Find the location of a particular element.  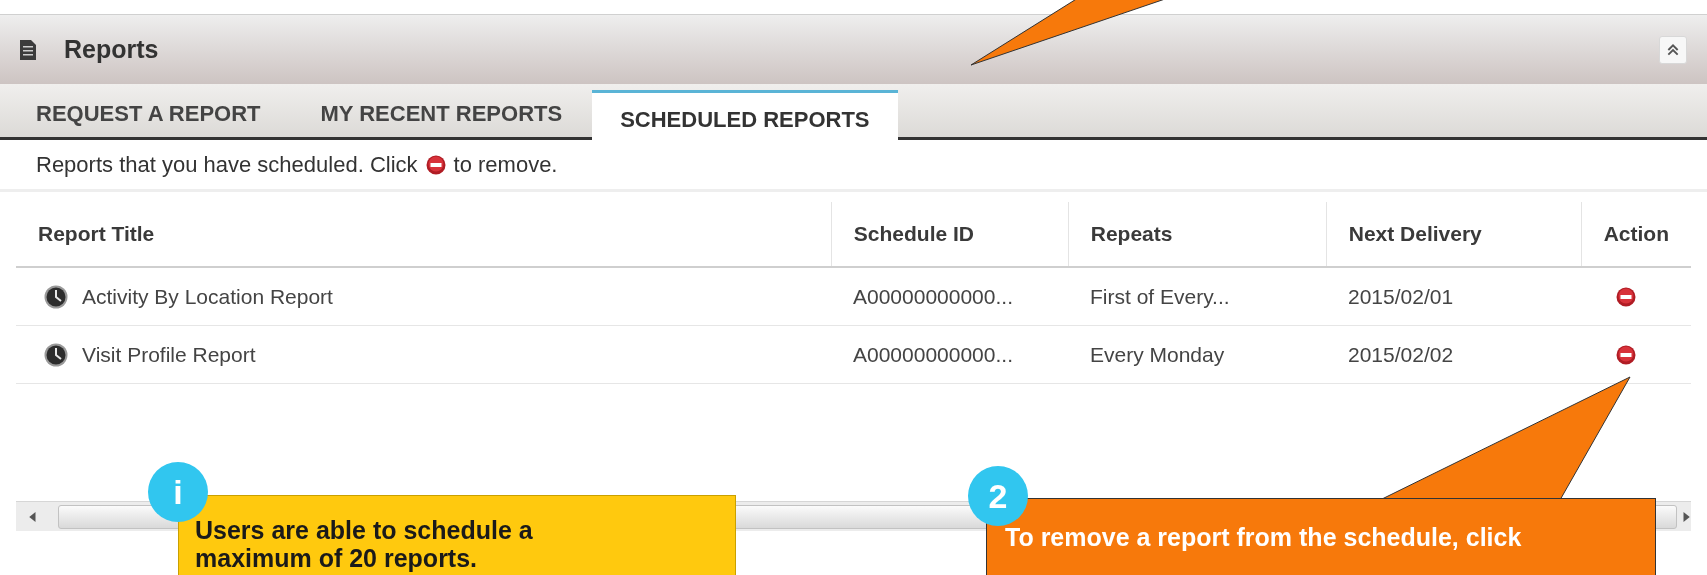

table-cell-text: Visit Profile Report is located at coordinates (169, 354).